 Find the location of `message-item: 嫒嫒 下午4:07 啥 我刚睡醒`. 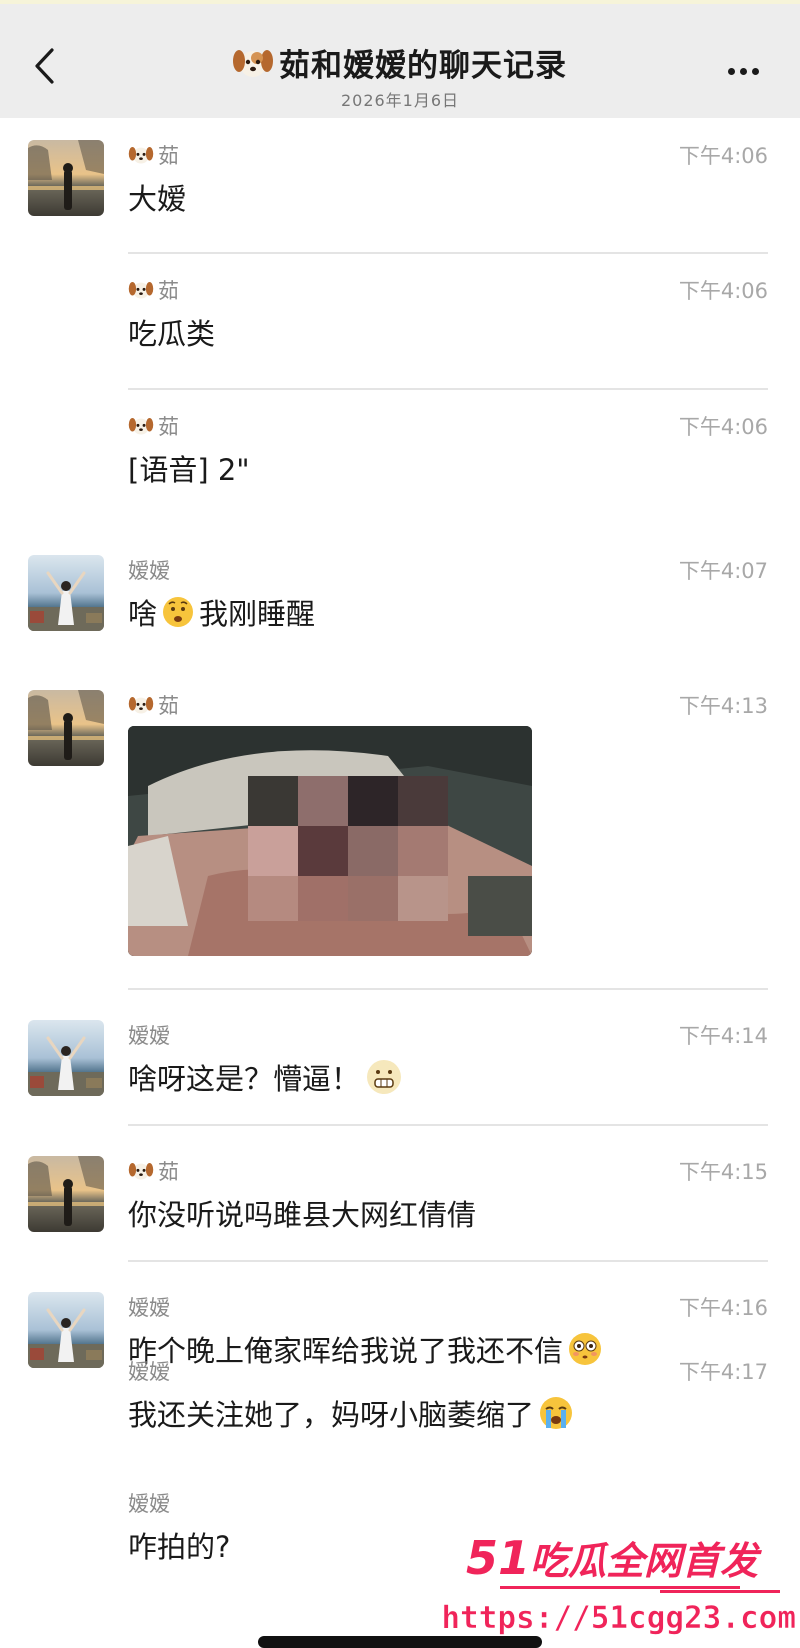

message-item: 嫒嫒 下午4:07 啥 我刚睡醒 is located at coordinates (400, 605).